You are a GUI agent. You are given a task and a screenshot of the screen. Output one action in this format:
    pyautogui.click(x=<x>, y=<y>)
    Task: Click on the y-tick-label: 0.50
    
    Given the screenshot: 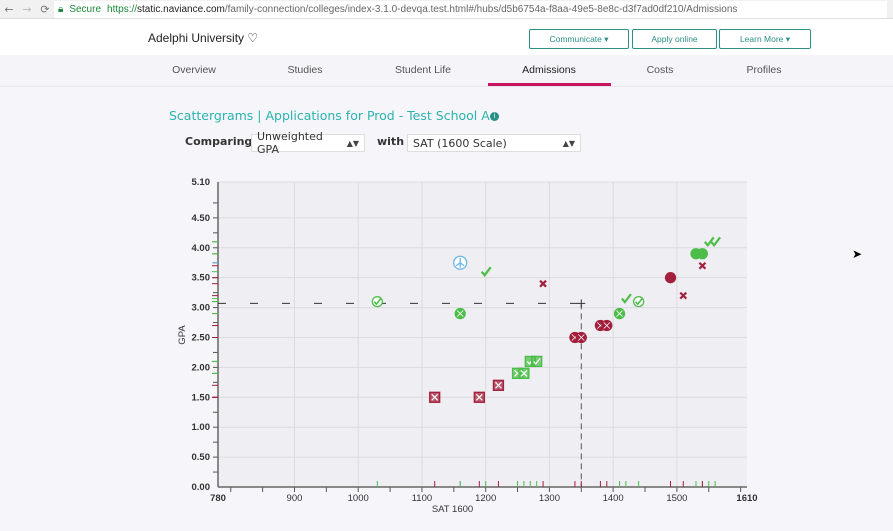 What is the action you would take?
    pyautogui.click(x=201, y=457)
    